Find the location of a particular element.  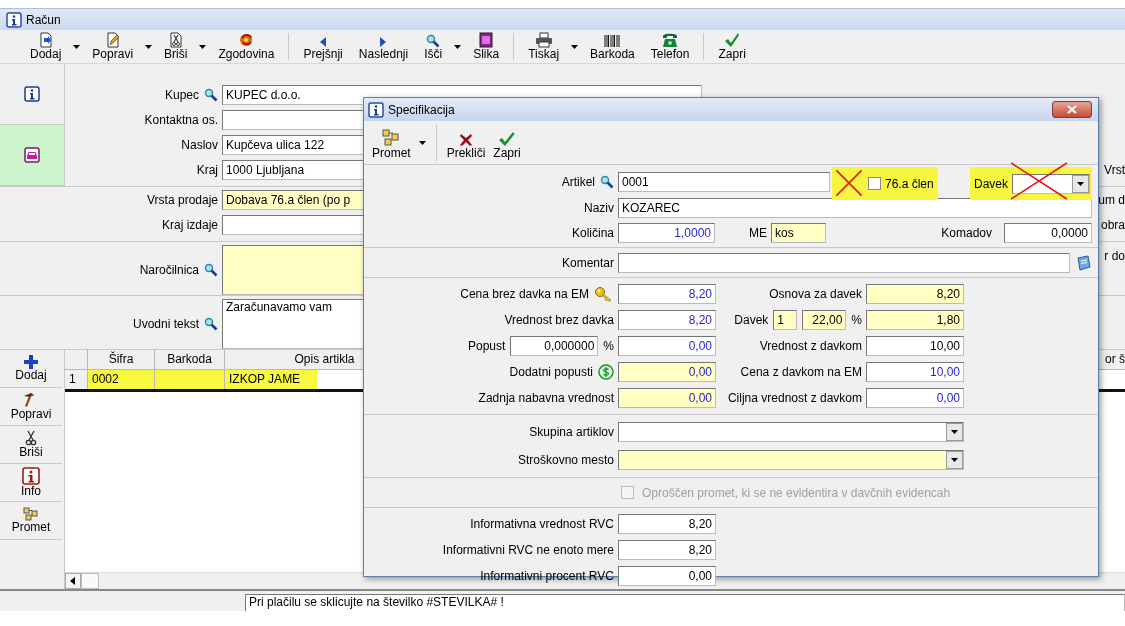

field-label: Vrsta prodaje is located at coordinates (182, 199).